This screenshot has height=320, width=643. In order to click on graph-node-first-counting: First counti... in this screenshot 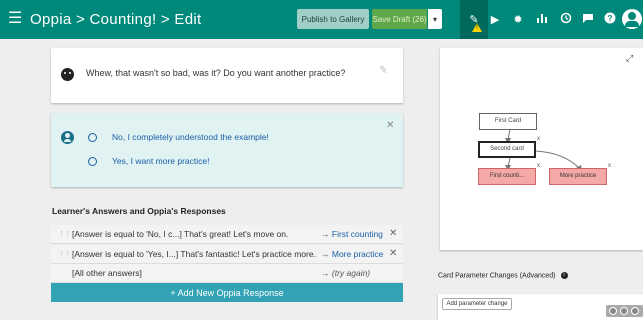, I will do `click(507, 176)`.